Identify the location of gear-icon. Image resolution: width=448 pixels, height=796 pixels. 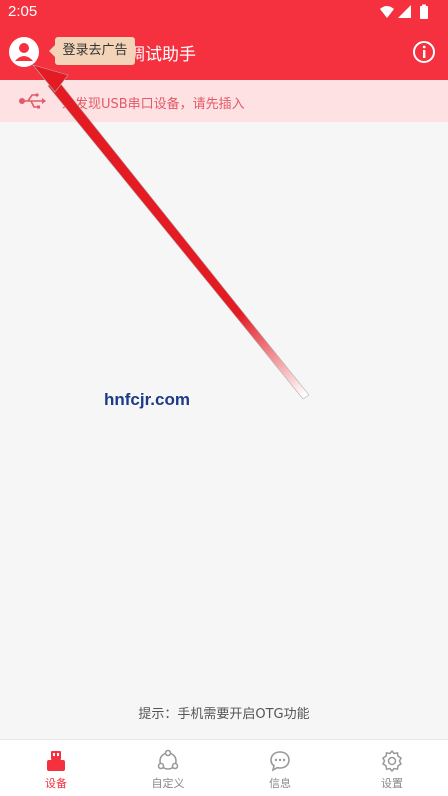
(392, 761).